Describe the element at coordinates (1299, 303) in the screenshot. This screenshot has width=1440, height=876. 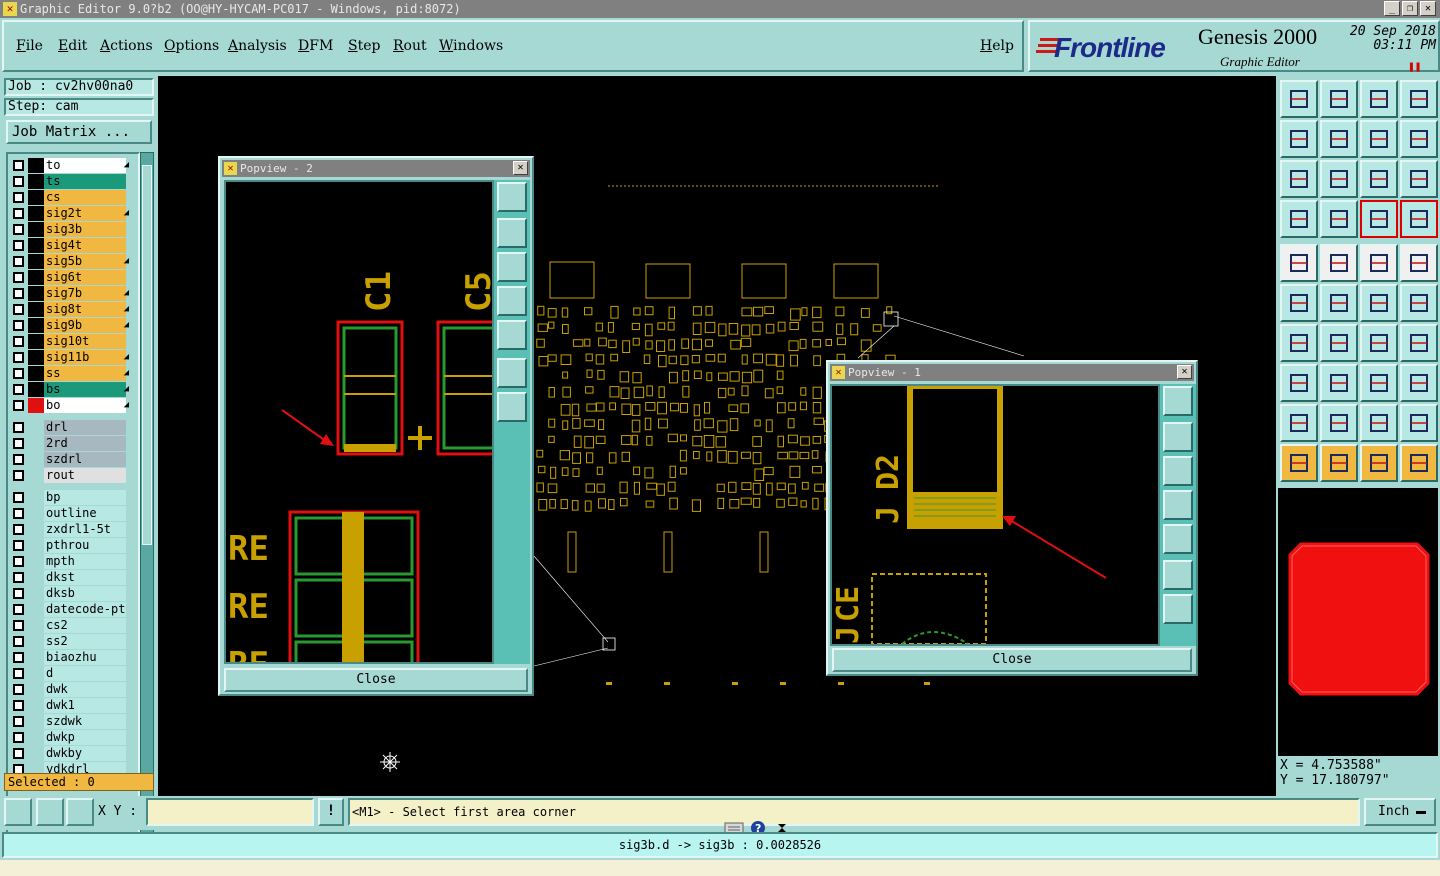
I see `move-icon` at that location.